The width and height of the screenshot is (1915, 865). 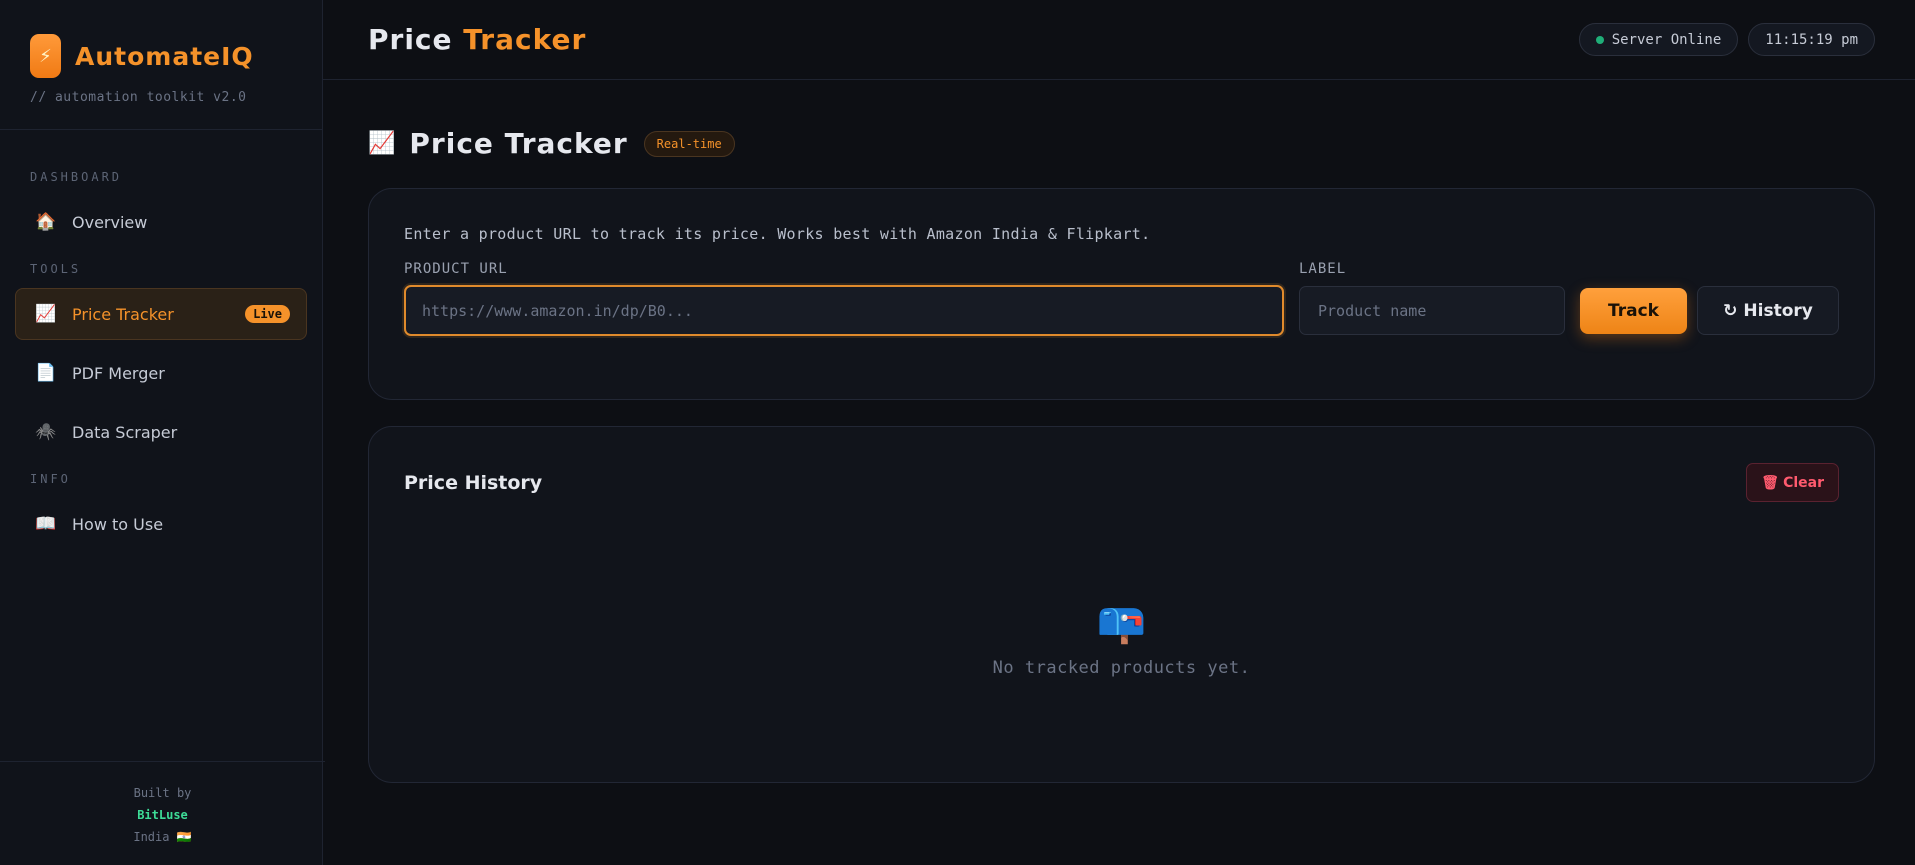 What do you see at coordinates (1770, 482) in the screenshot?
I see `trash-icon: 🗑` at bounding box center [1770, 482].